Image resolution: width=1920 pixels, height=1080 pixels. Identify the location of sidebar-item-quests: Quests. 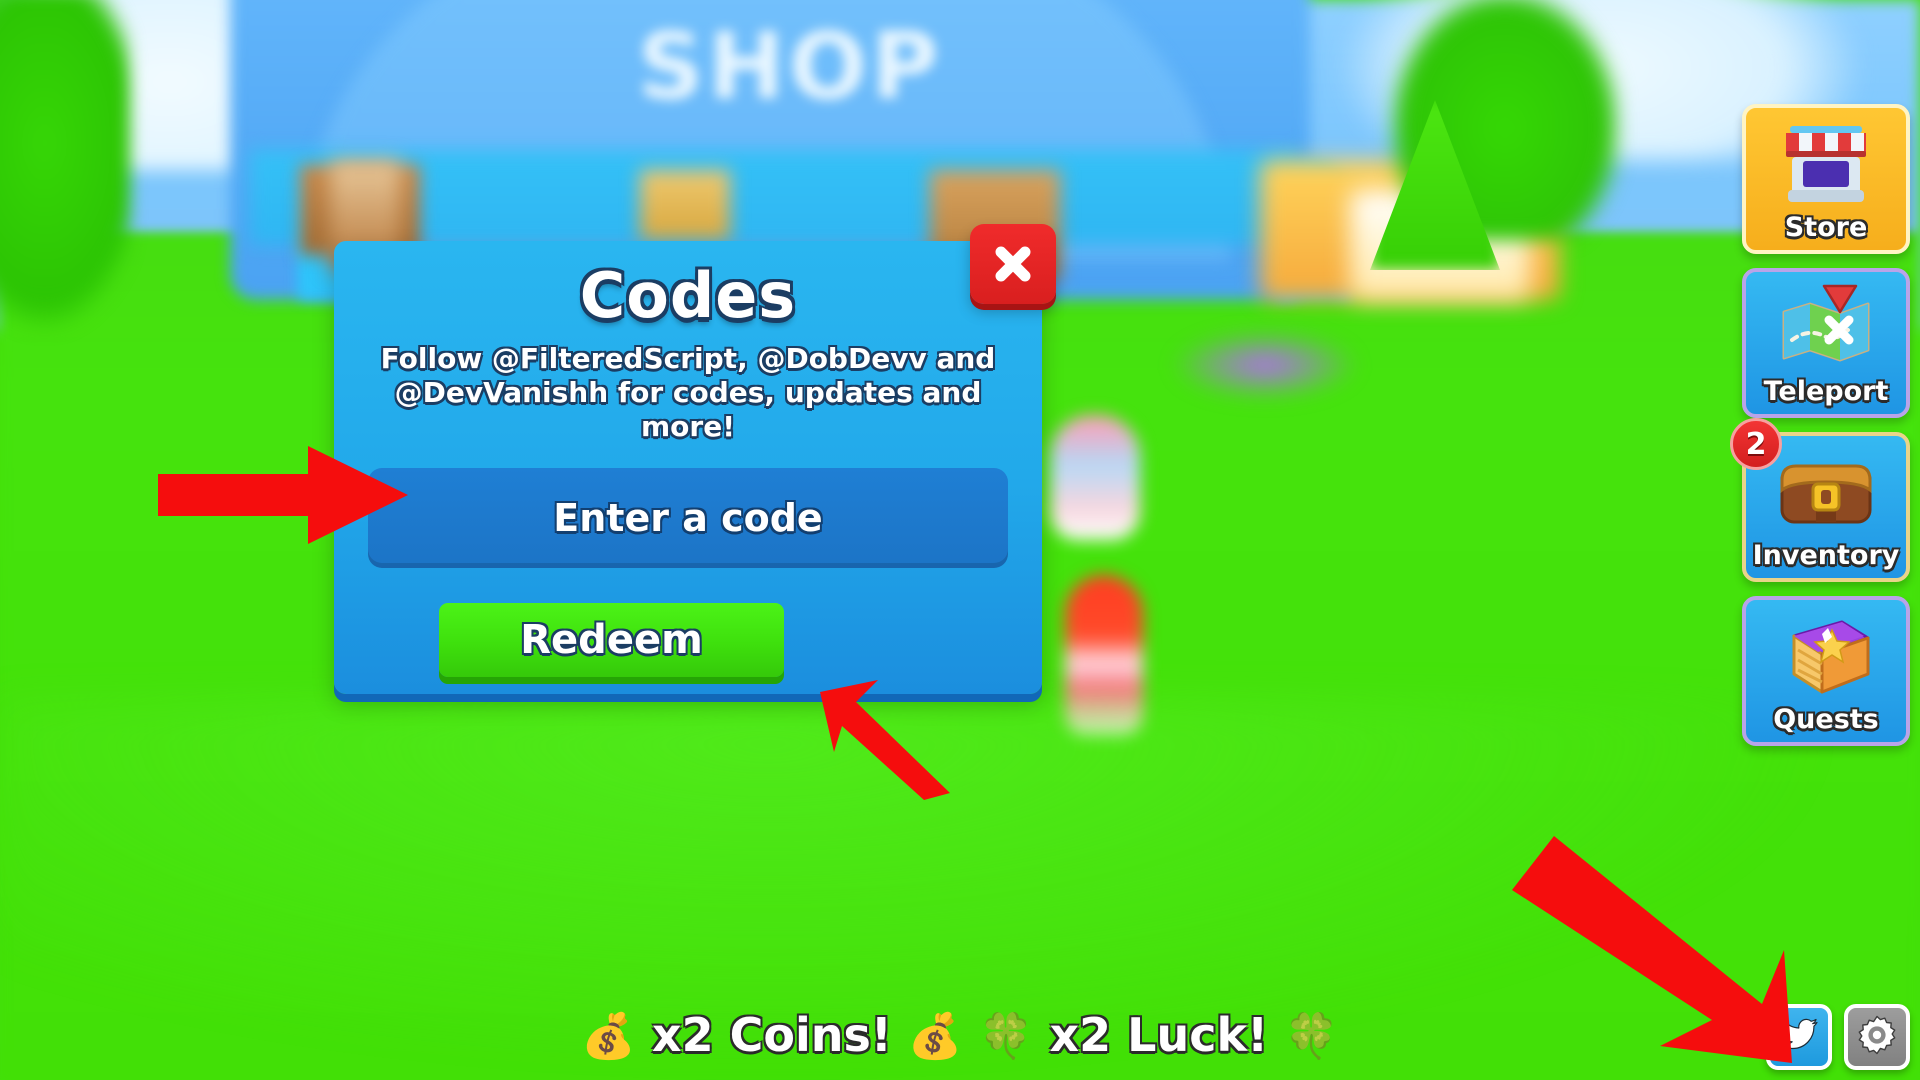
(1826, 671).